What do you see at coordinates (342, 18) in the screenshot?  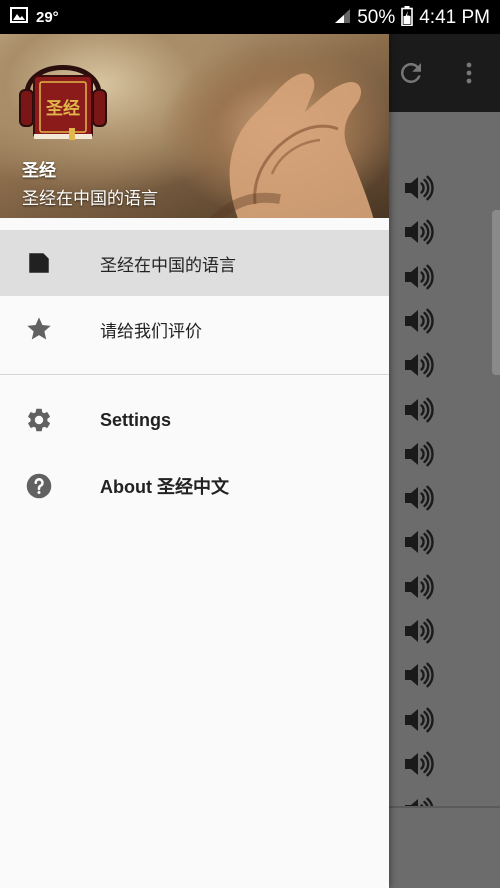 I see `signal-icon` at bounding box center [342, 18].